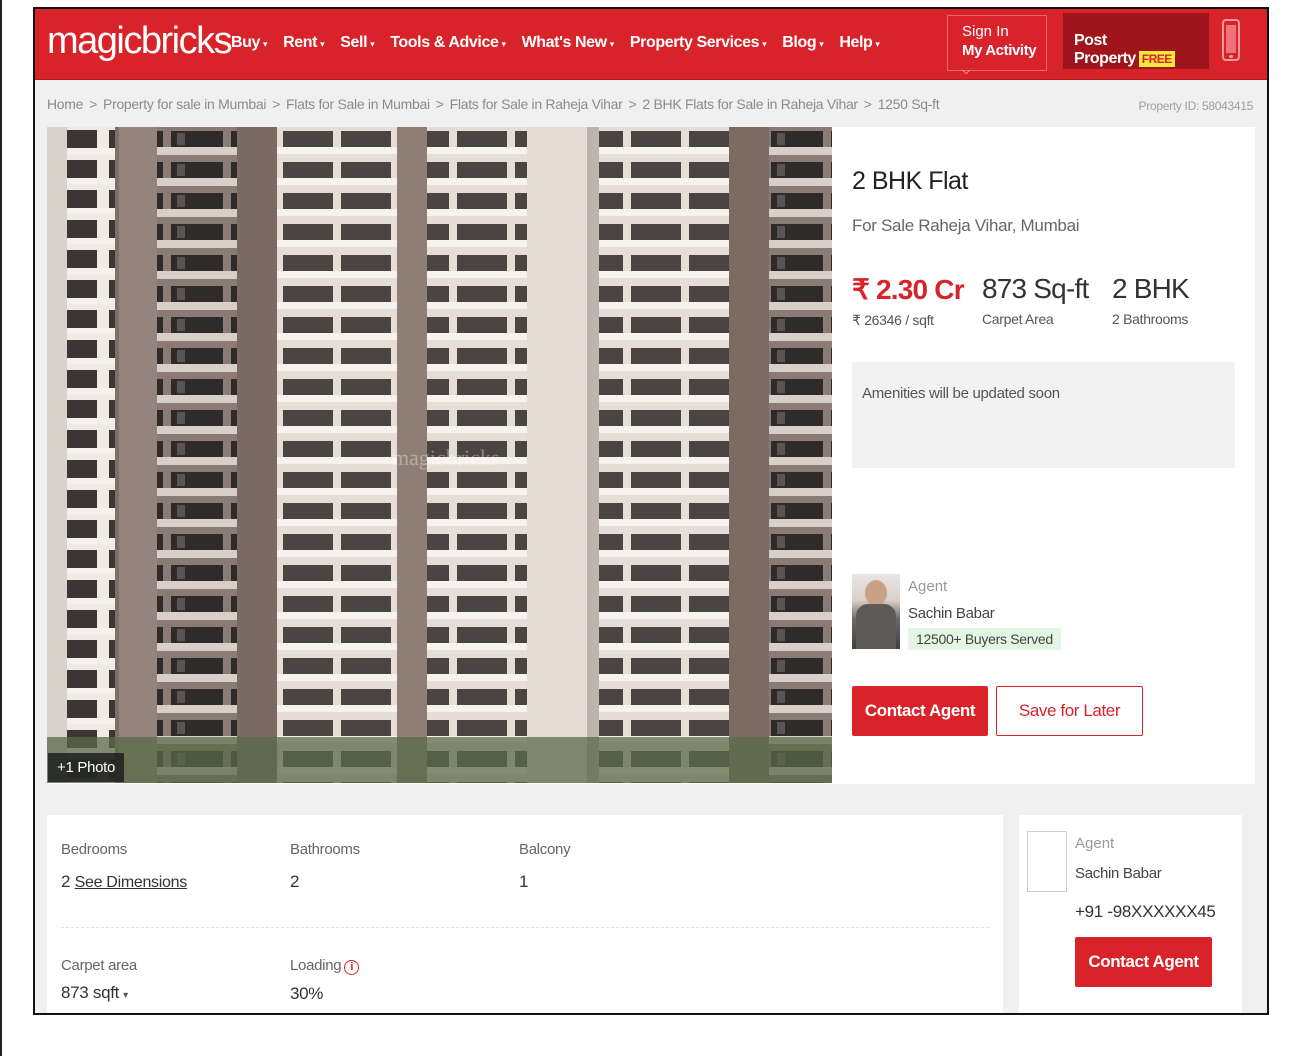 The width and height of the screenshot is (1294, 1056). What do you see at coordinates (525, 927) in the screenshot?
I see `spec-divider` at bounding box center [525, 927].